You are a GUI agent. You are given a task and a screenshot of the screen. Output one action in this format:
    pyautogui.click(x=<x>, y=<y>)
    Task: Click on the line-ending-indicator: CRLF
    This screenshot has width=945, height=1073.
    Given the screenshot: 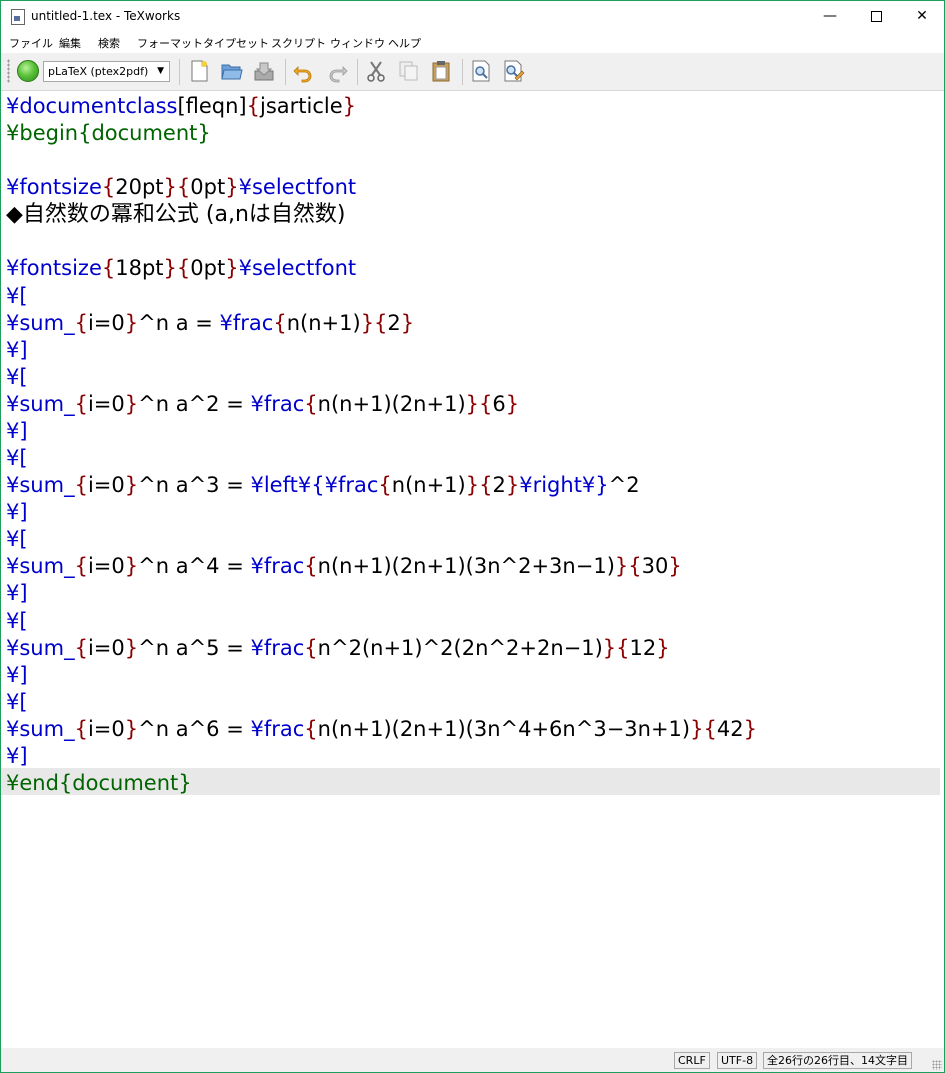 What is the action you would take?
    pyautogui.click(x=692, y=1060)
    